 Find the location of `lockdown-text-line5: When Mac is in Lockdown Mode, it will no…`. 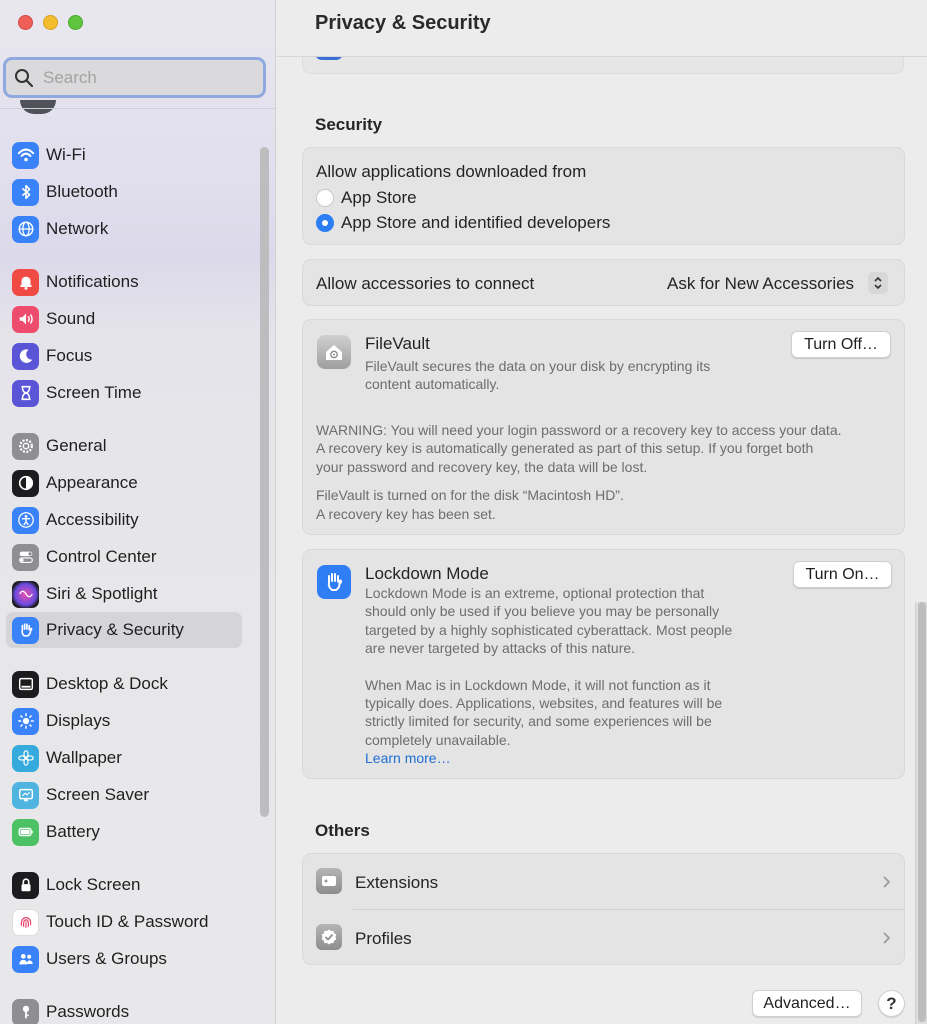

lockdown-text-line5: When Mac is in Lockdown Mode, it will no… is located at coordinates (538, 685).